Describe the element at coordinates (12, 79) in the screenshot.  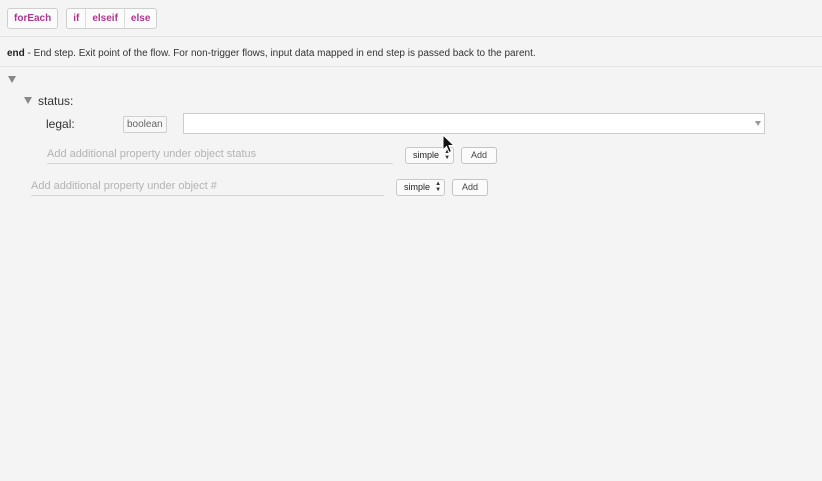
I see `root-collapse-icon` at that location.